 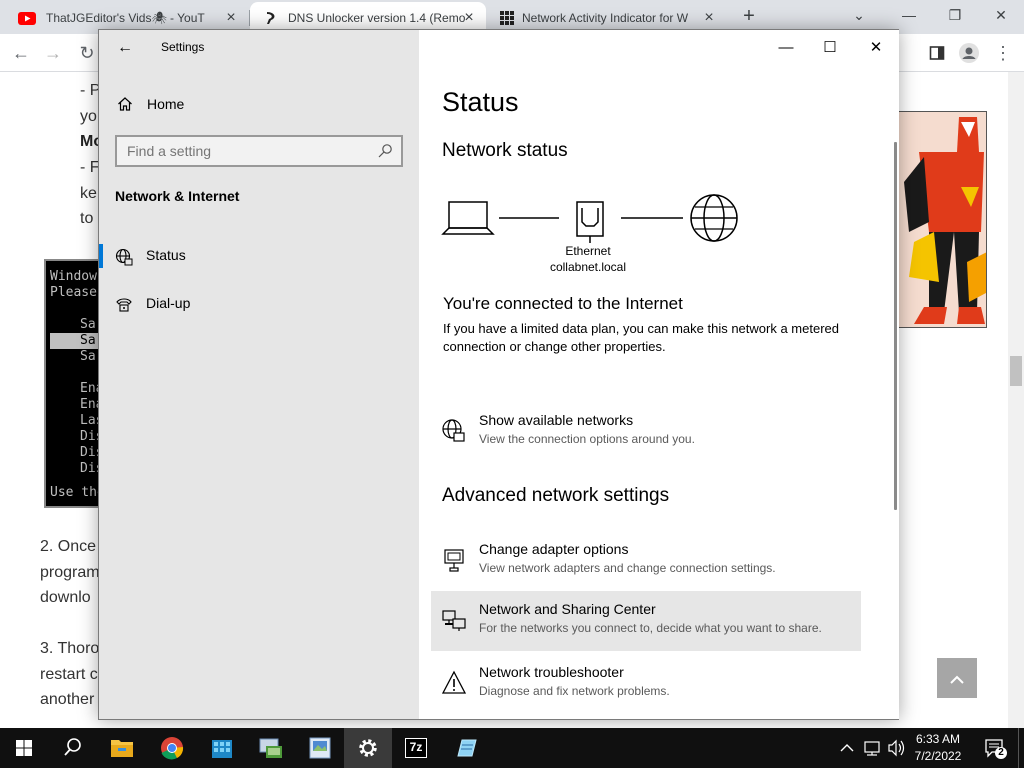 What do you see at coordinates (125, 104) in the screenshot?
I see `home-icon` at bounding box center [125, 104].